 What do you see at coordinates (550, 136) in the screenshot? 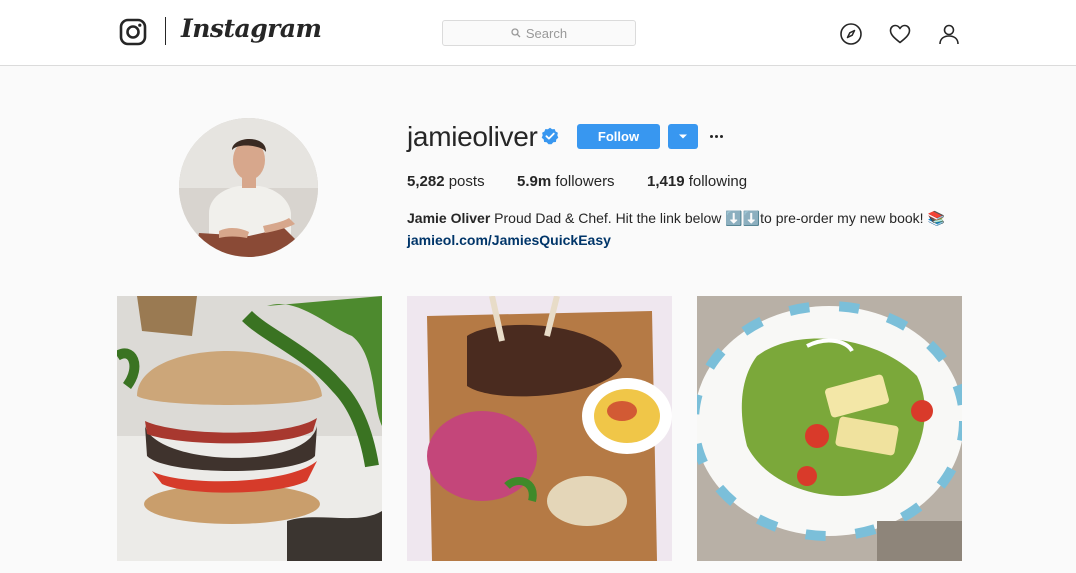
I see `verified-badge-icon` at bounding box center [550, 136].